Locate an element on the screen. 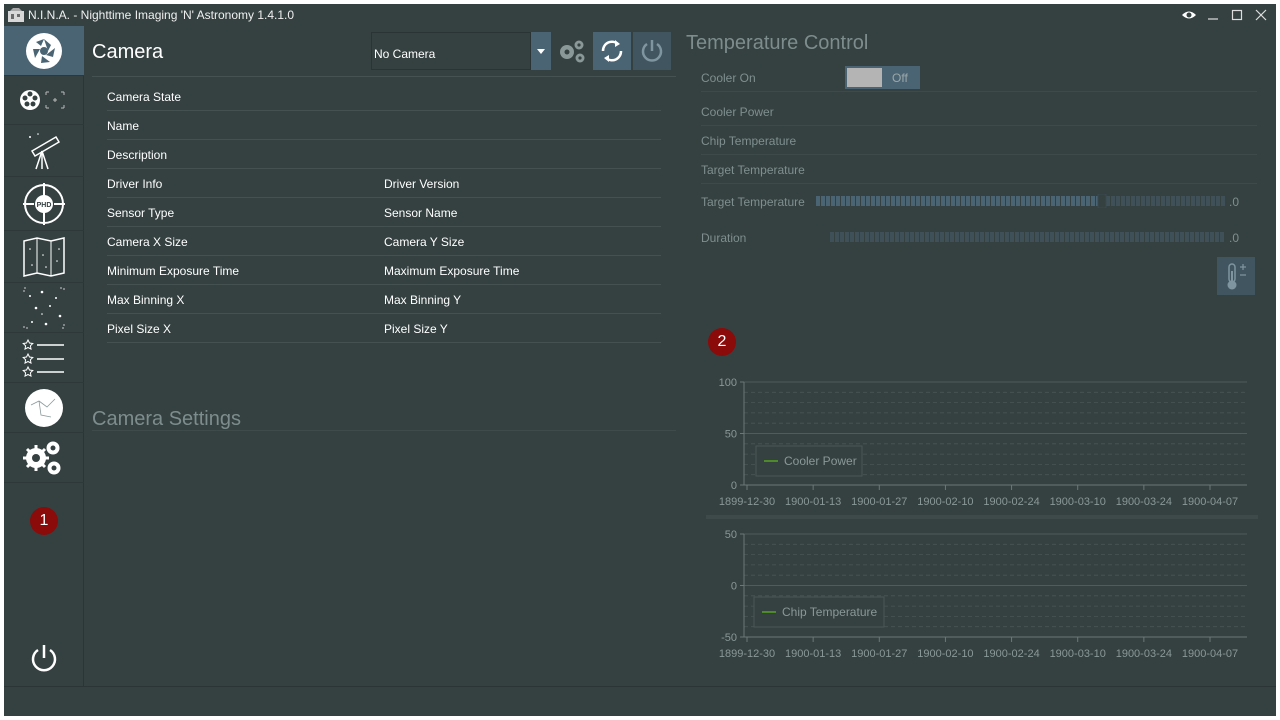 Image resolution: width=1280 pixels, height=720 pixels. info-label: Sensor Type is located at coordinates (141, 213).